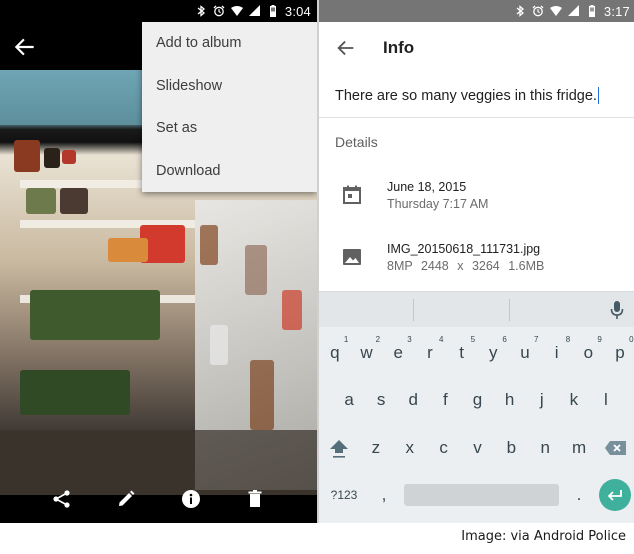 This screenshot has height=554, width=634. I want to click on key-q: q1, so click(334, 353).